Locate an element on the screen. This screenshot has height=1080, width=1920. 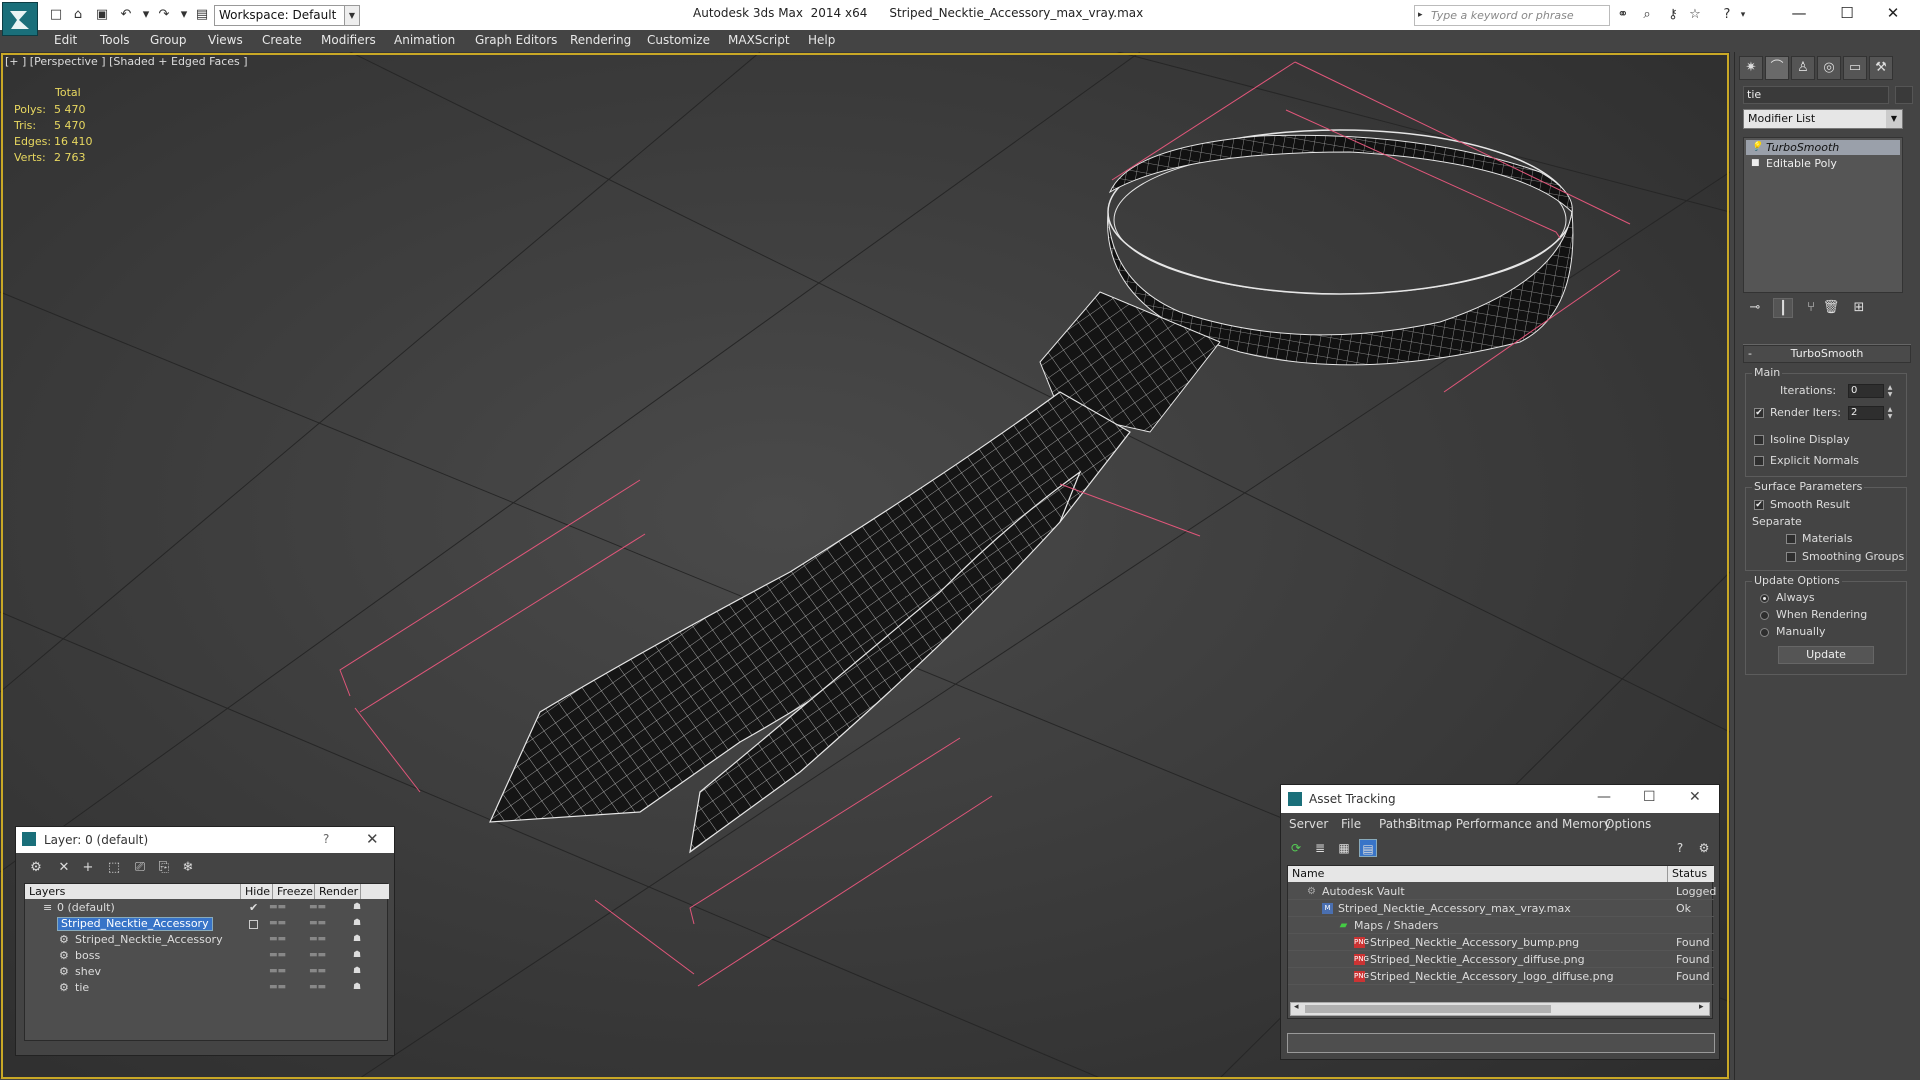
asset-menu-options: Options is located at coordinates (1628, 824).